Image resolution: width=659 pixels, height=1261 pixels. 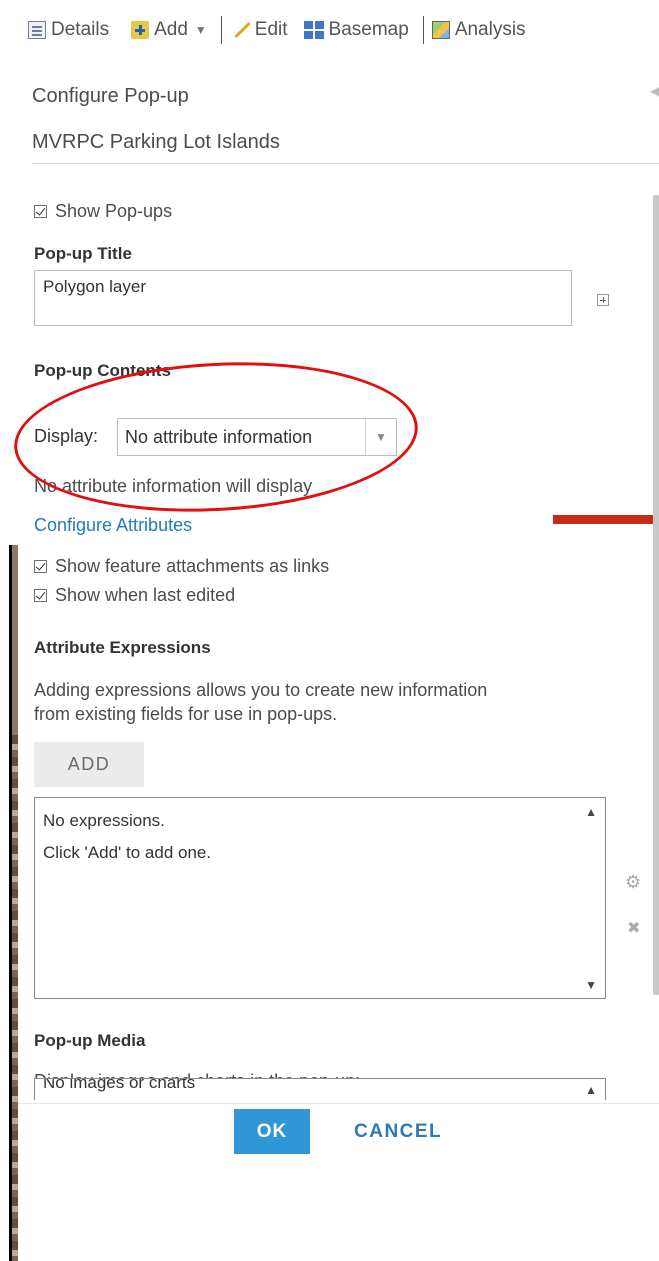 What do you see at coordinates (200, 30) in the screenshot?
I see `chevron-down-icon: ▼` at bounding box center [200, 30].